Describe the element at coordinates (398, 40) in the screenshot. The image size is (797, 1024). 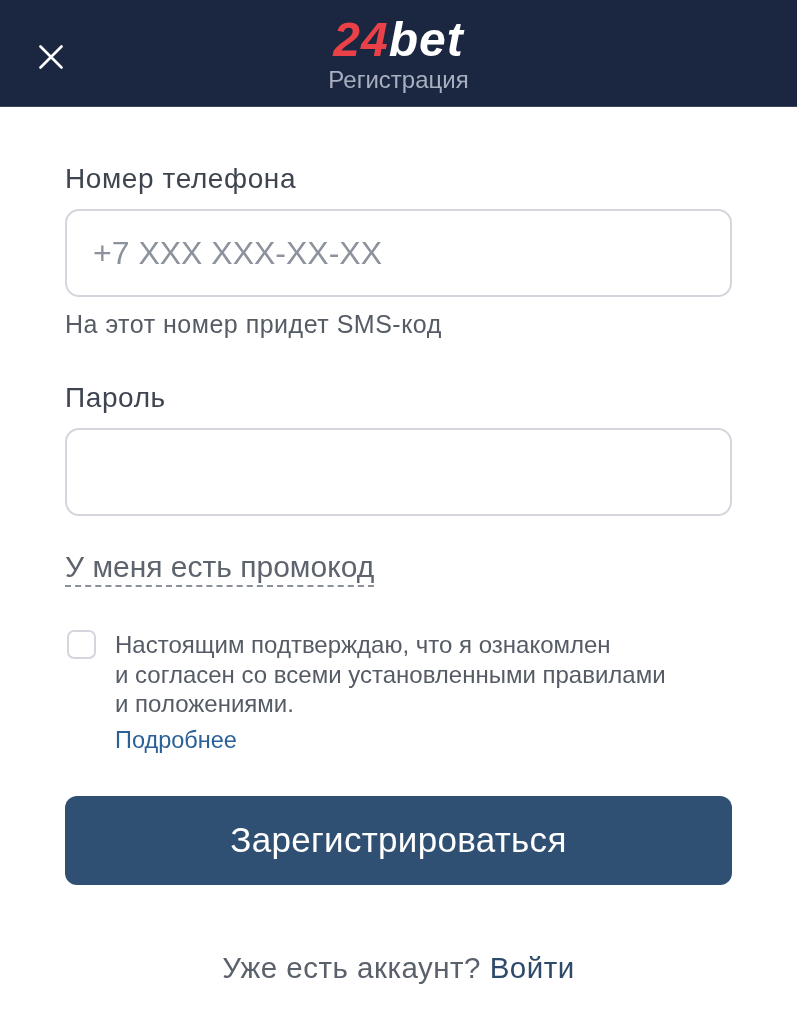
I see `brand-logo: 24bet` at that location.